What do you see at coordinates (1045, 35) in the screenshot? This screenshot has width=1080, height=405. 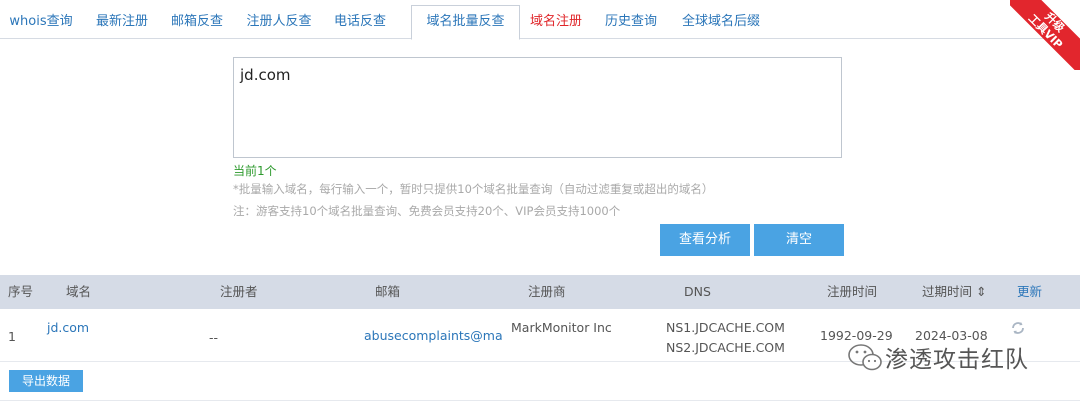 I see `vip-upgrade-badge: 升级 工具VIP` at bounding box center [1045, 35].